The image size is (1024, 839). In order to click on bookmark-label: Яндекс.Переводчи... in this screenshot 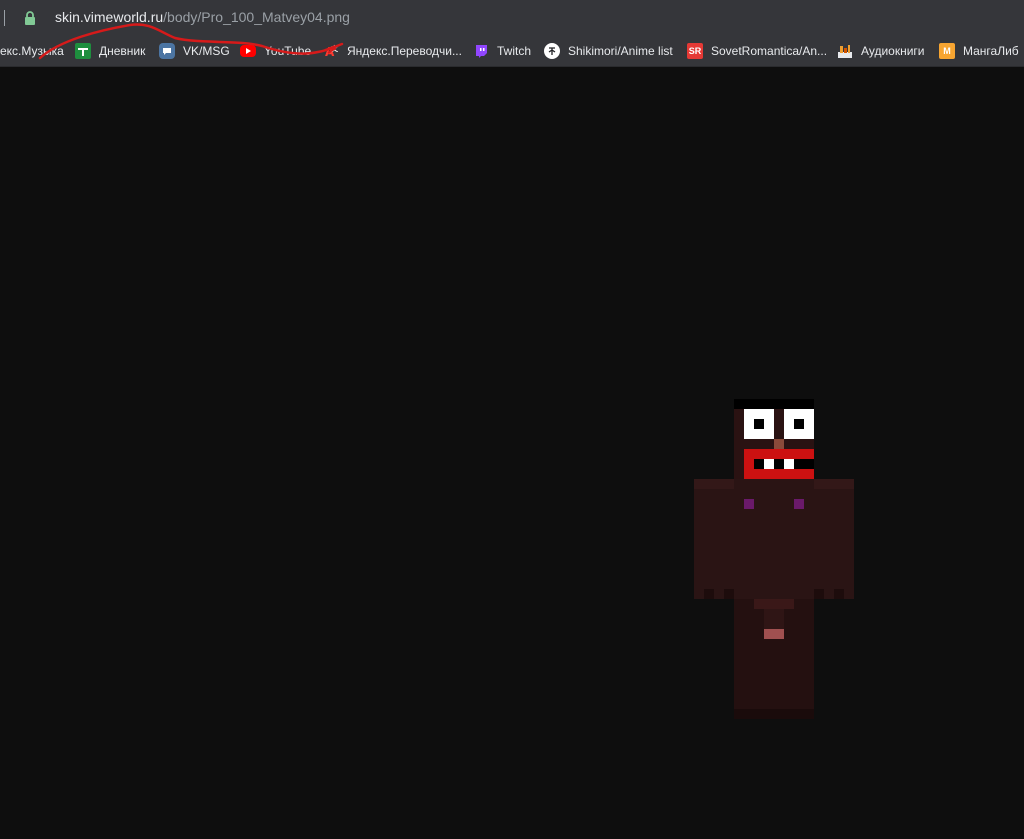, I will do `click(404, 51)`.